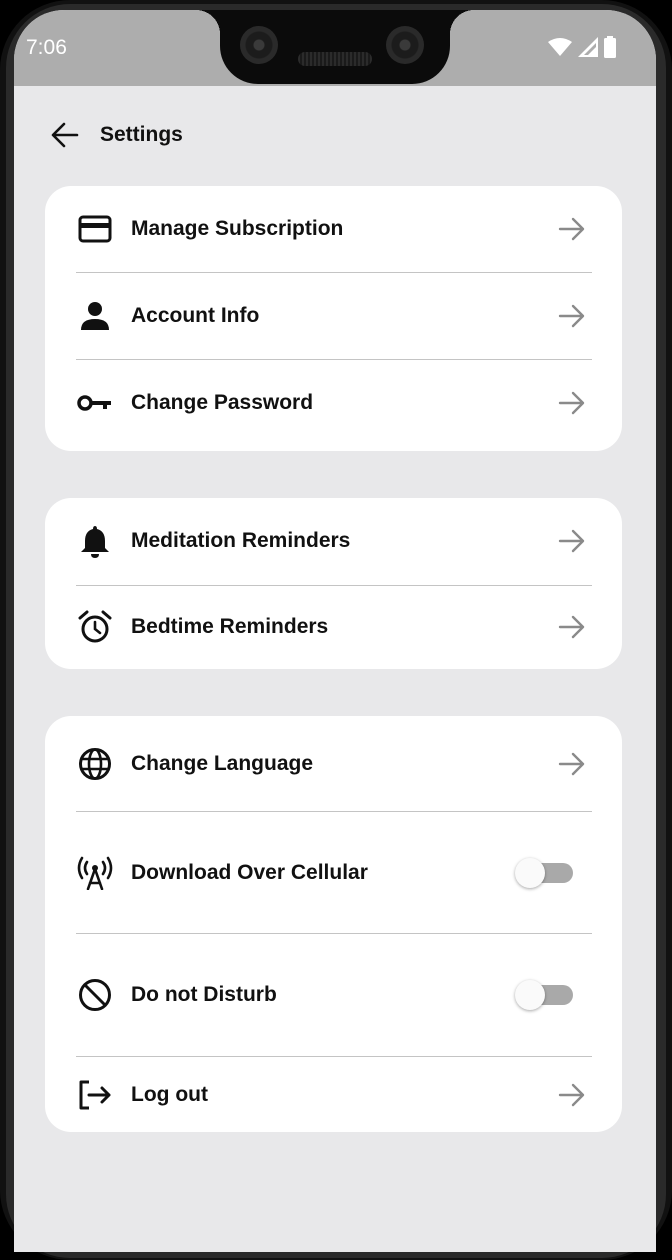 The width and height of the screenshot is (672, 1260). I want to click on settings-row-account-info: Account Info, so click(333, 316).